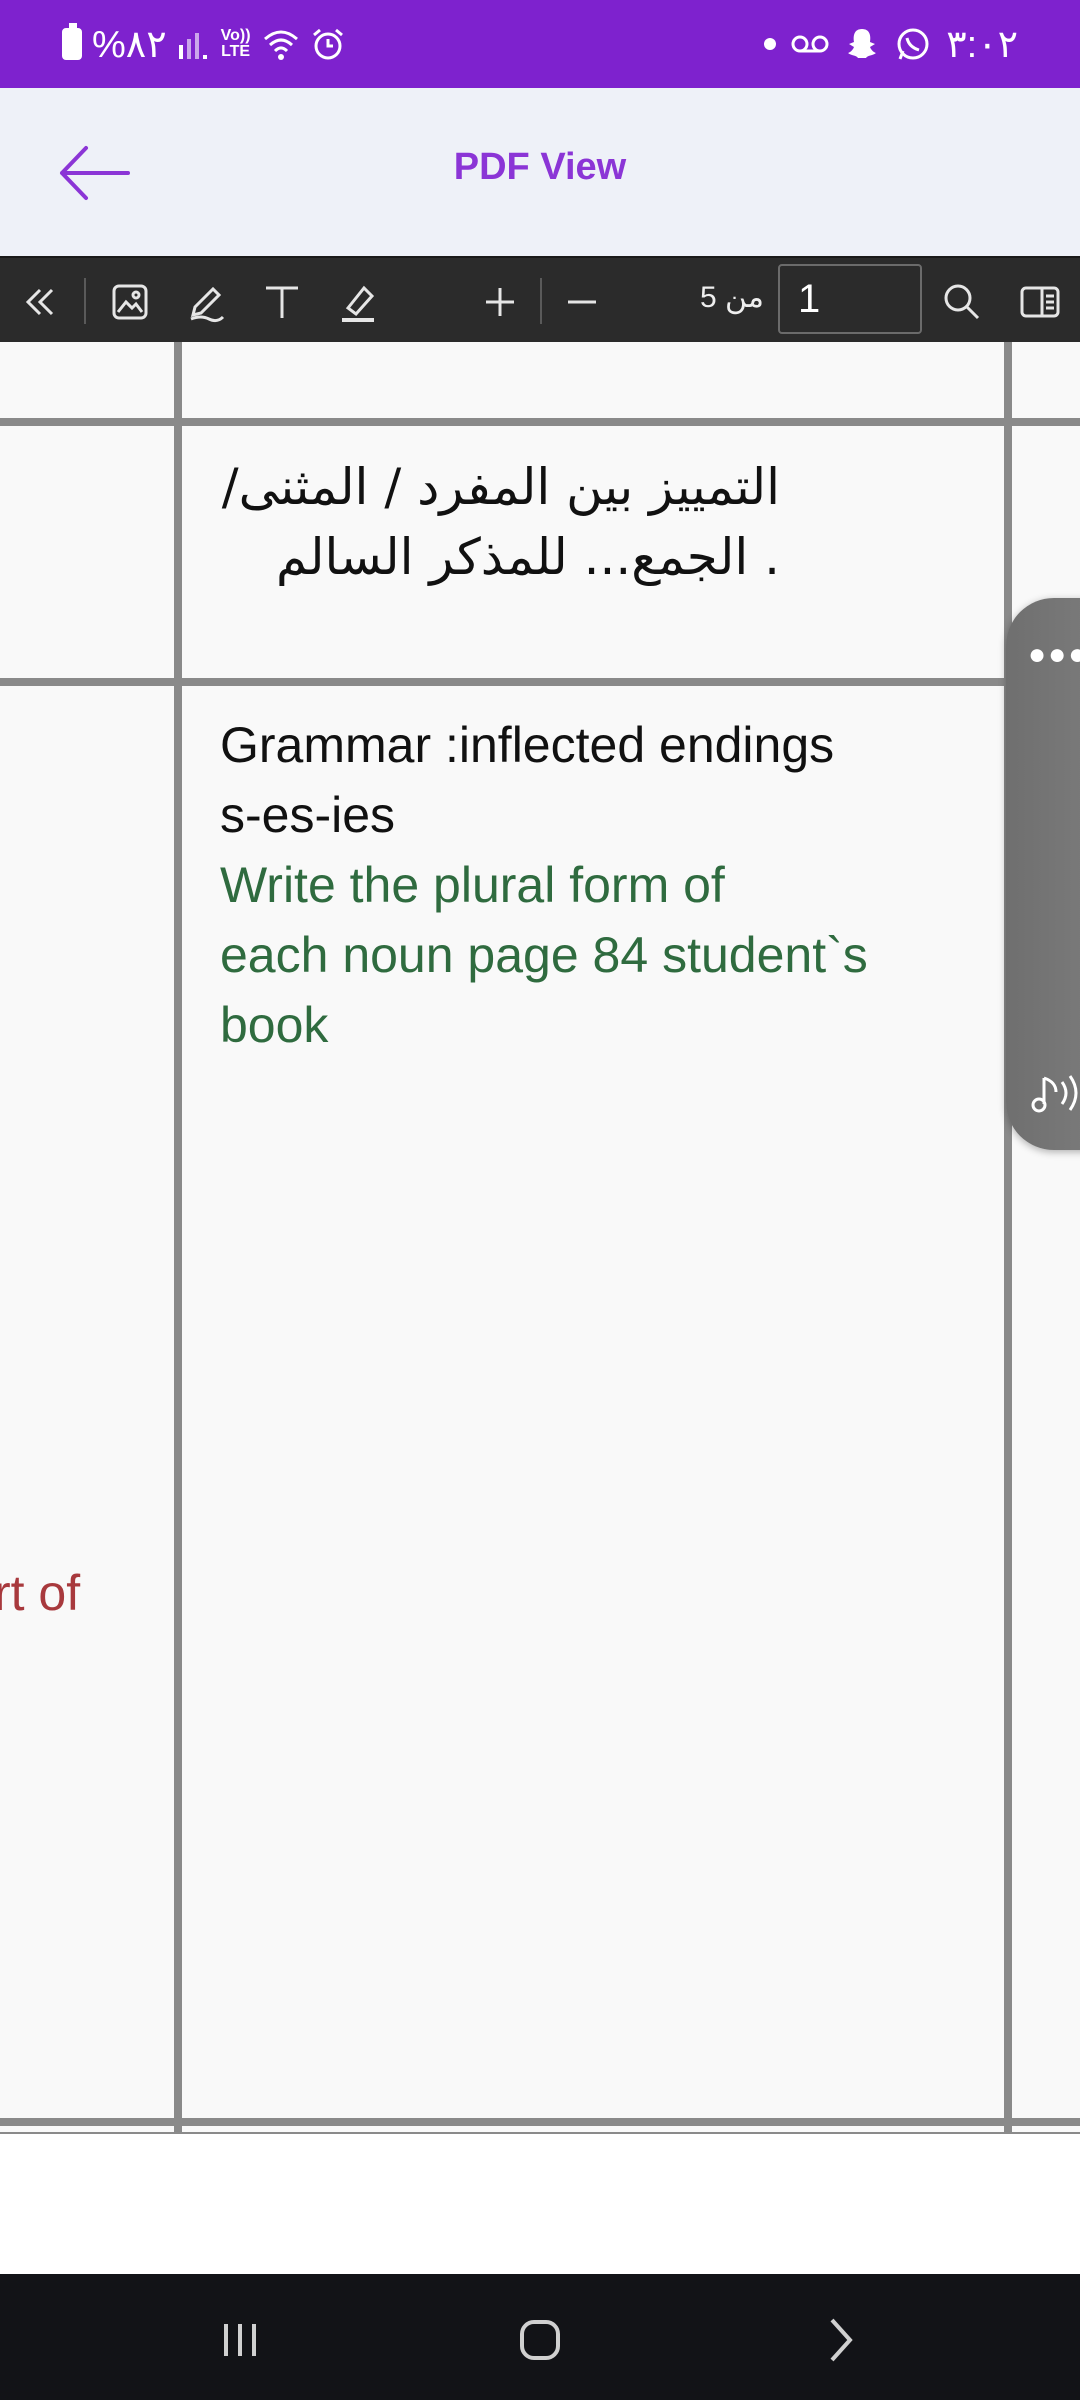  Describe the element at coordinates (235, 43) in the screenshot. I see `volte-label: Vo)) LTE` at that location.